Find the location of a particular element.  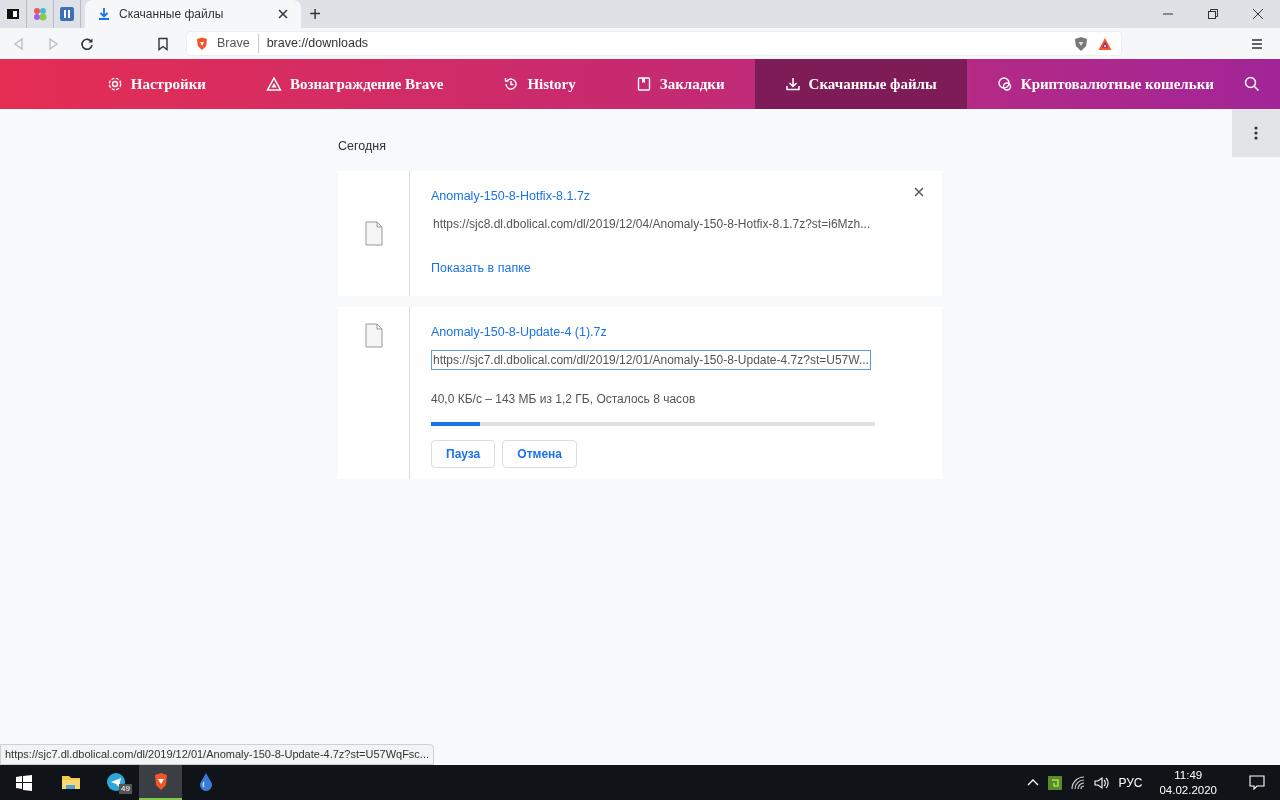

restore-icon is located at coordinates (1212, 14).